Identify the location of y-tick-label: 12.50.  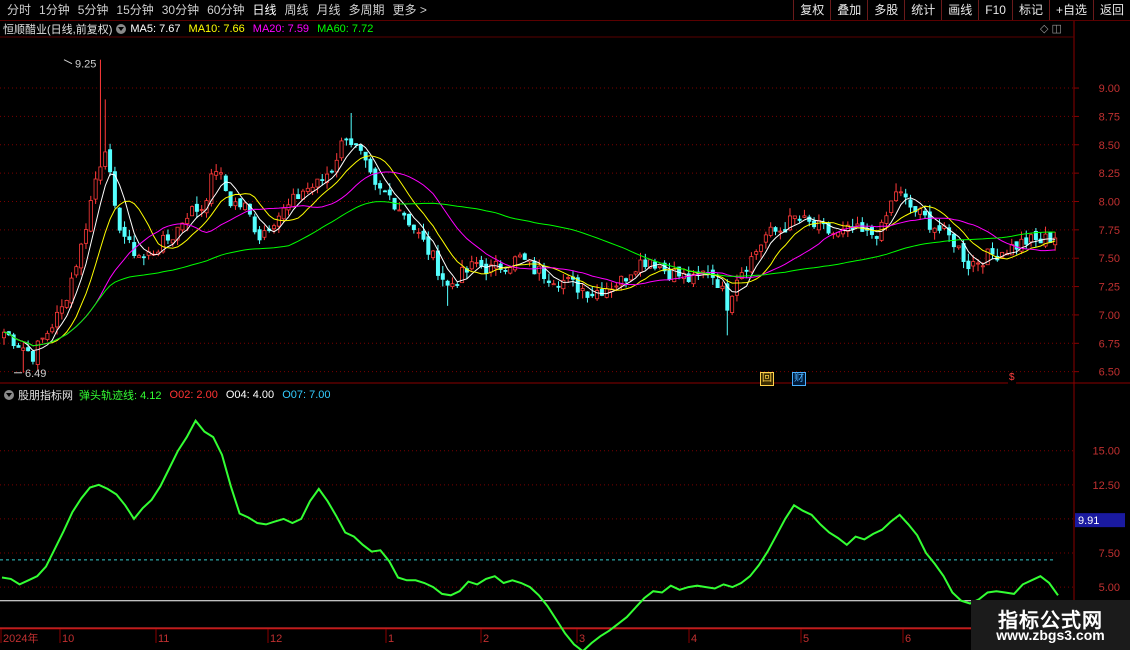
(1106, 486).